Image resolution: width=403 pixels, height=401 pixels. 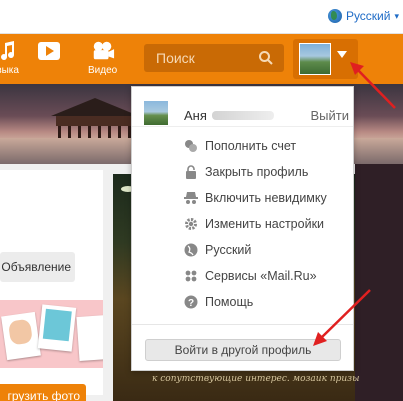 What do you see at coordinates (191, 198) in the screenshot?
I see `incognito-icon` at bounding box center [191, 198].